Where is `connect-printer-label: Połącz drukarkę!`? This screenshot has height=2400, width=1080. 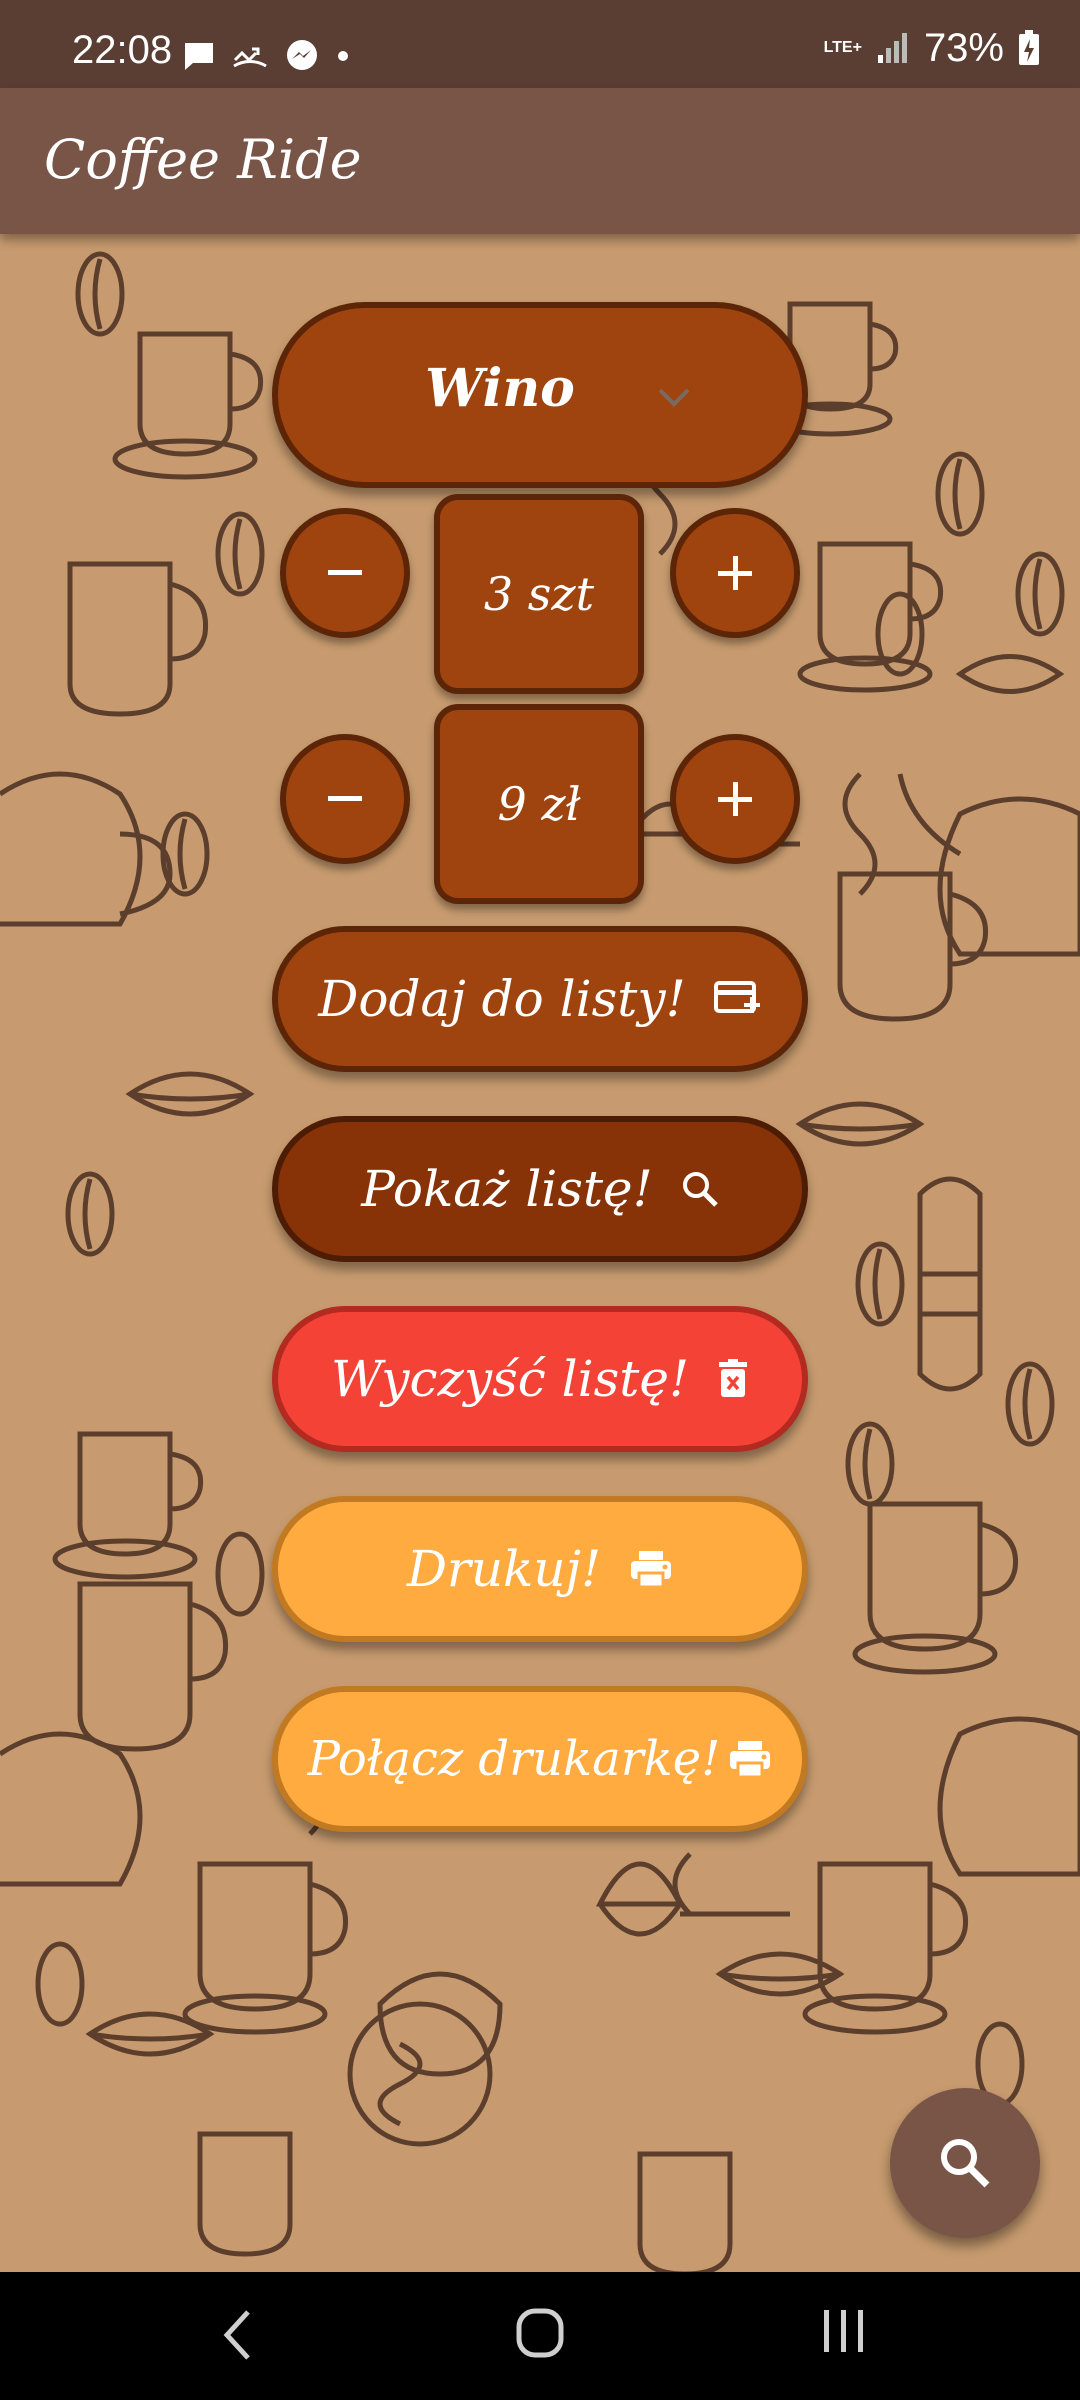
connect-printer-label: Połącz drukarkę! is located at coordinates (514, 1759).